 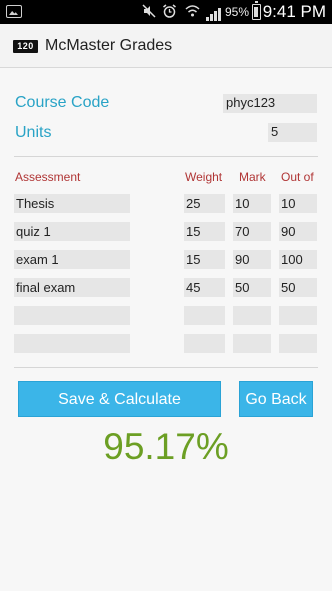 What do you see at coordinates (214, 13) in the screenshot?
I see `signal-icon` at bounding box center [214, 13].